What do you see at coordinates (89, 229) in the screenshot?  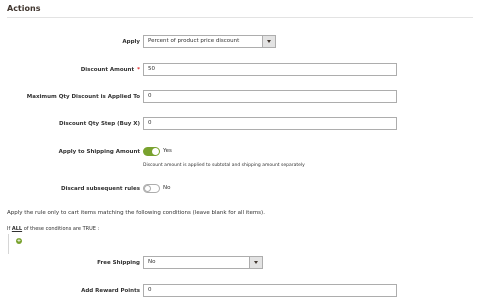 I see `value-selector: TRUE` at bounding box center [89, 229].